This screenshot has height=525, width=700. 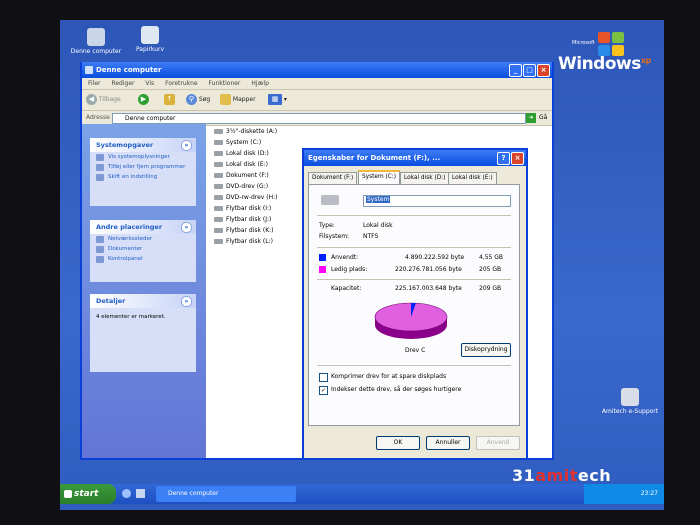 What do you see at coordinates (570, 475) in the screenshot?
I see `watermark-part: it` at bounding box center [570, 475].